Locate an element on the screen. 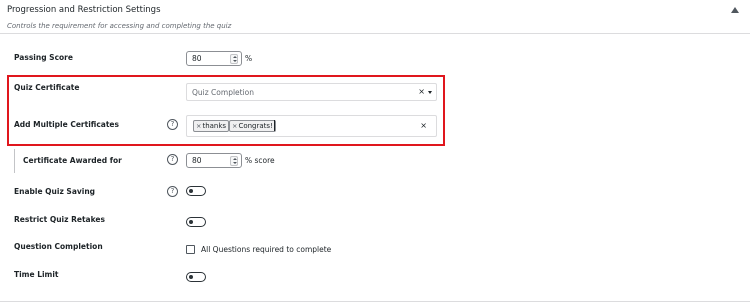  question-completion-checkbox-label: All Questions required to complete is located at coordinates (266, 249).